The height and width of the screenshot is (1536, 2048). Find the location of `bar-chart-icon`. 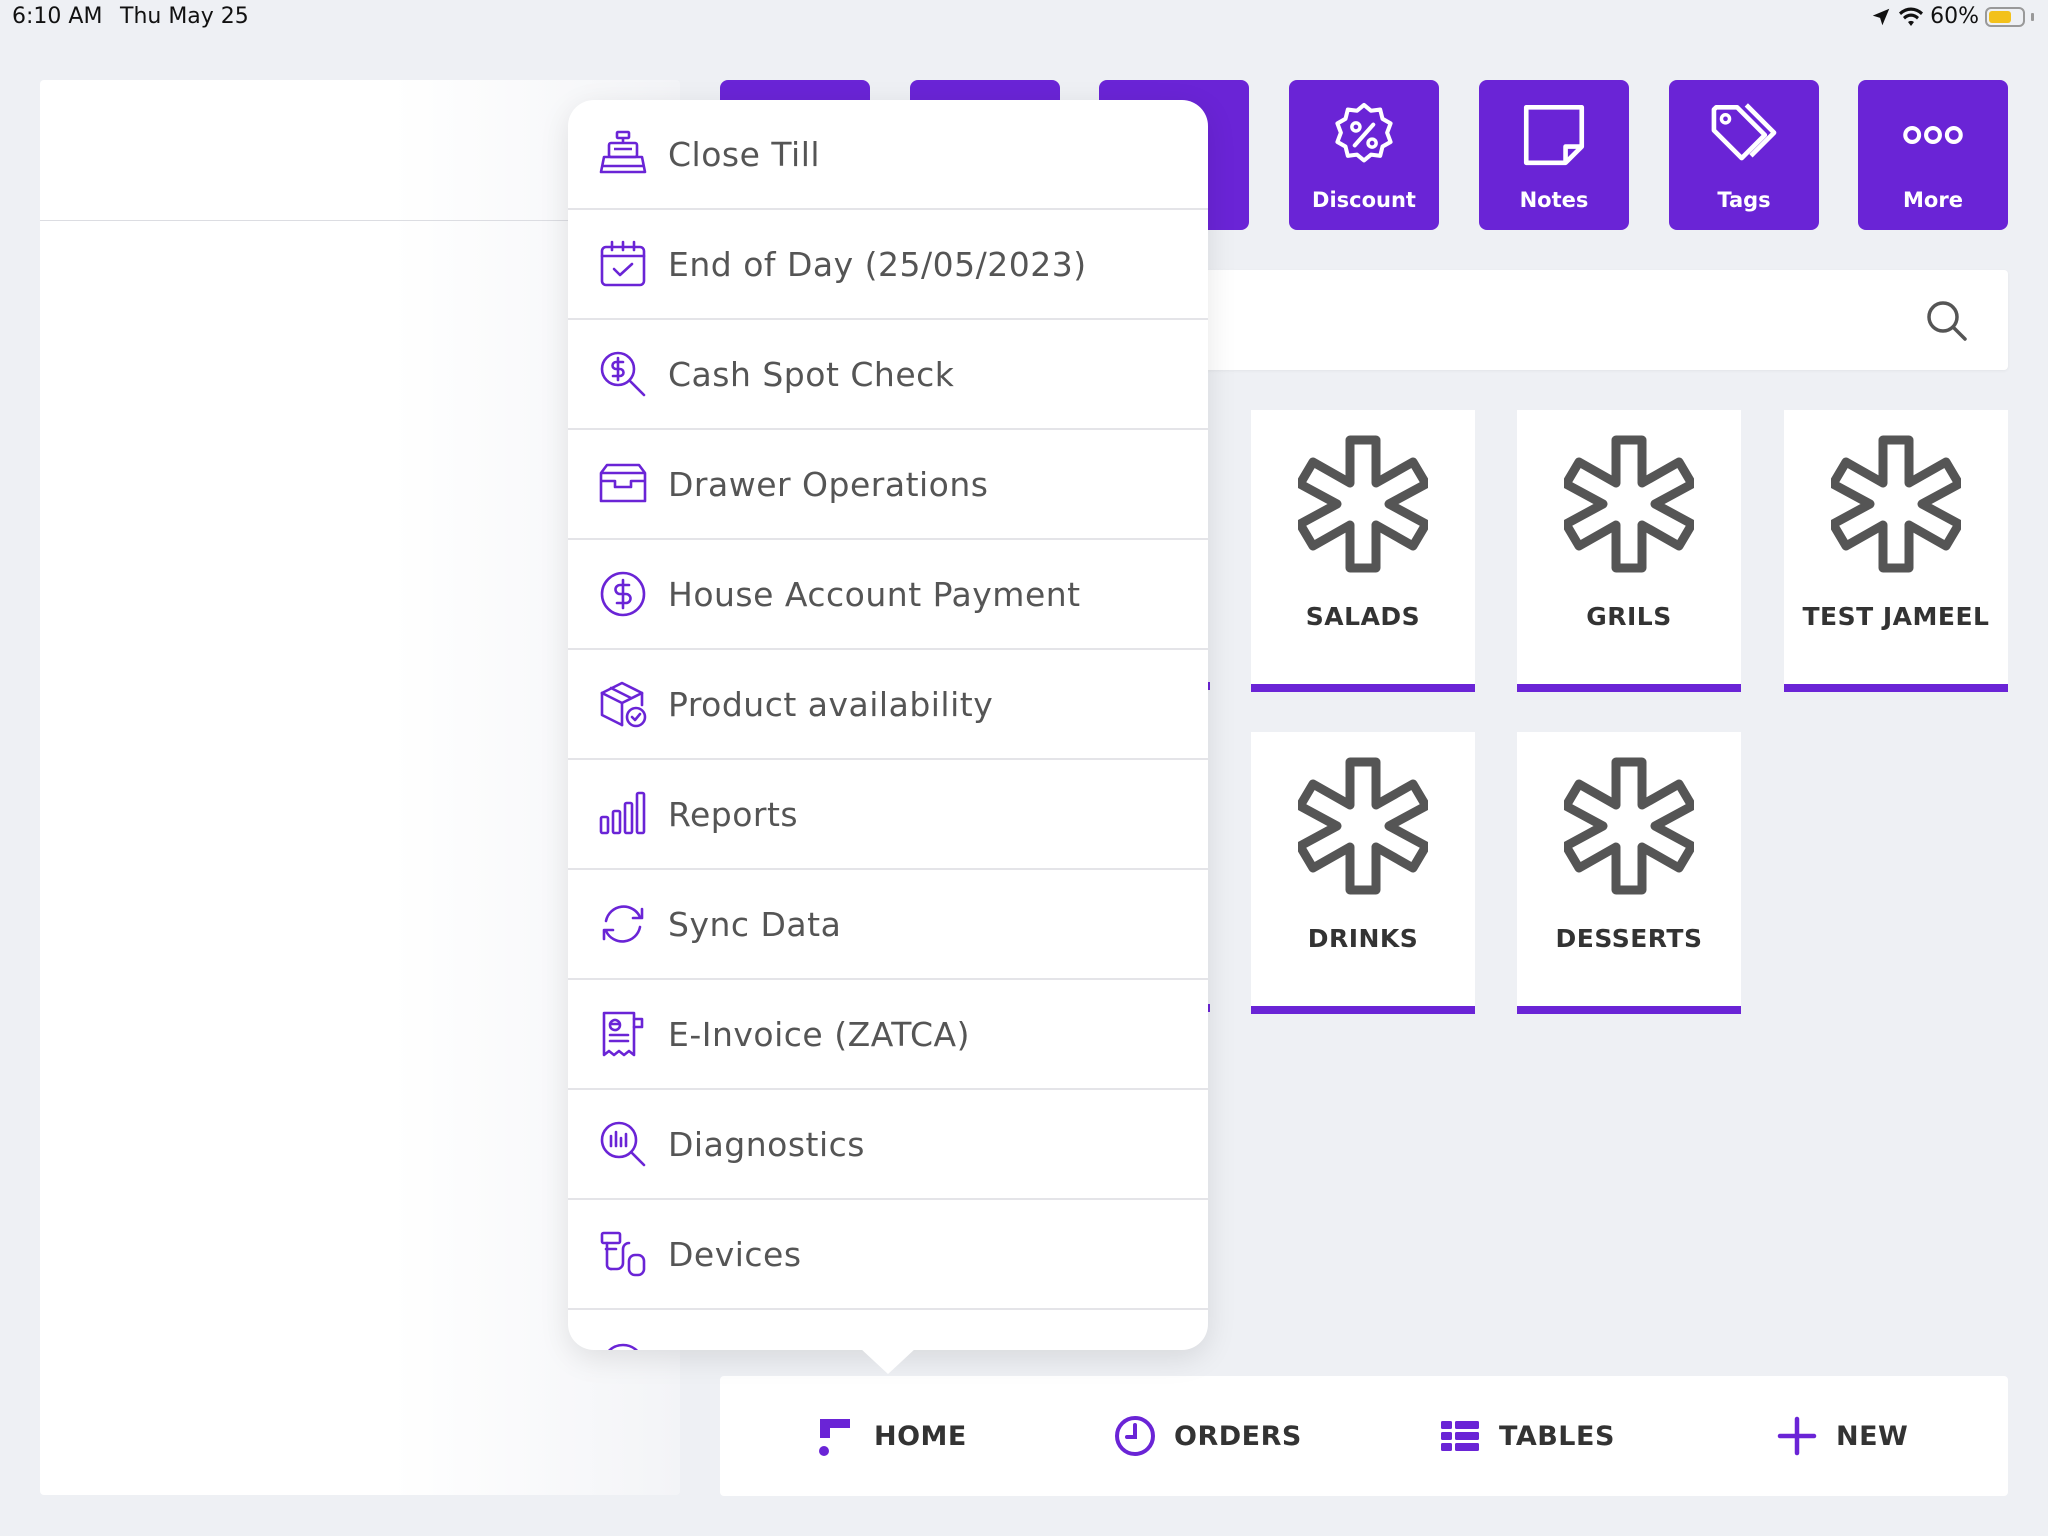

bar-chart-icon is located at coordinates (622, 813).